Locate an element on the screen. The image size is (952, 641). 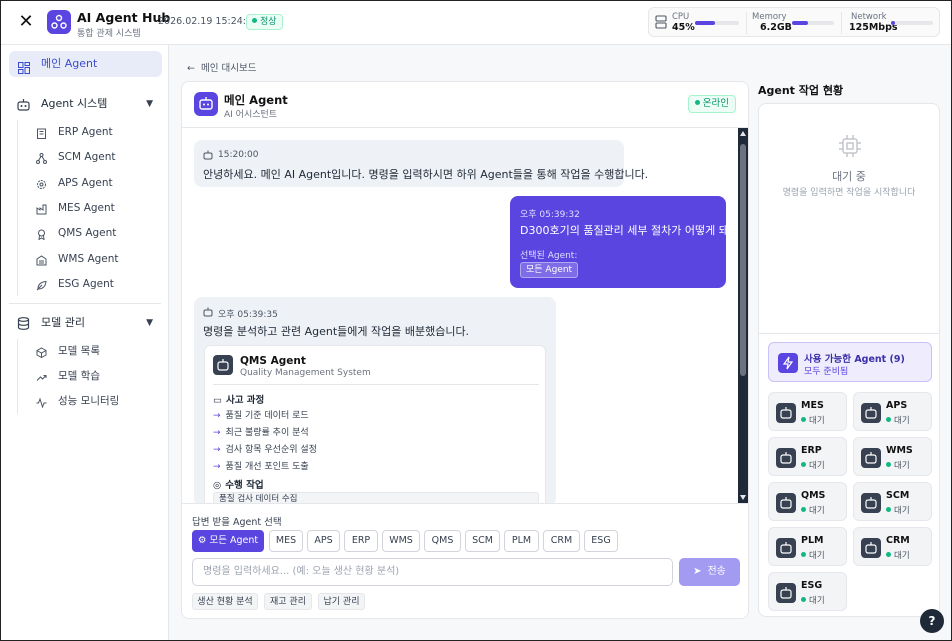
selected-agent-tag: 모든 Agent is located at coordinates (549, 270).